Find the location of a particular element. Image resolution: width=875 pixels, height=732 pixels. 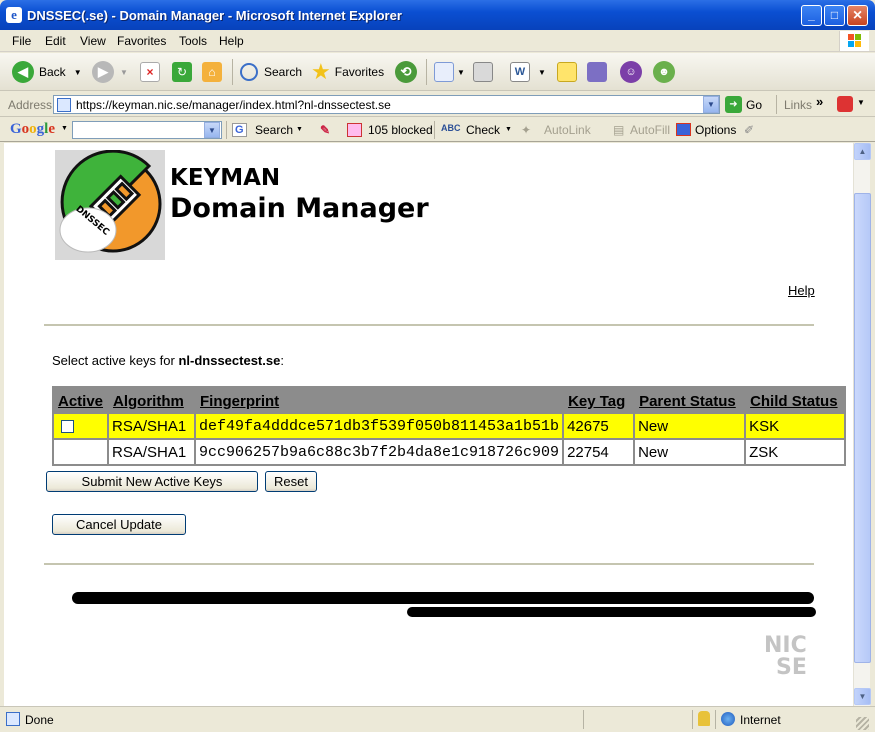

favorites-label: Favorites is located at coordinates (359, 72).